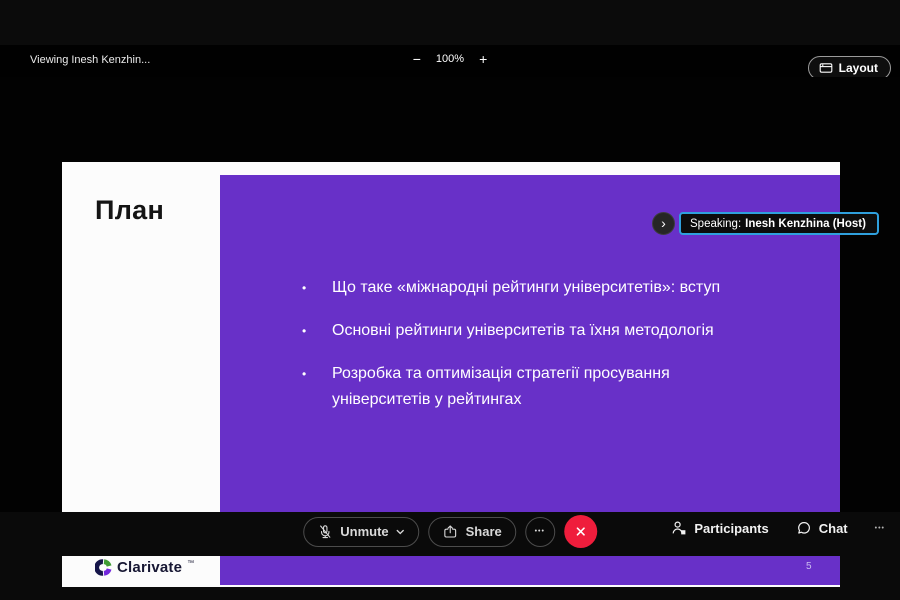 Image resolution: width=900 pixels, height=600 pixels. I want to click on chevron-down-icon, so click(401, 532).